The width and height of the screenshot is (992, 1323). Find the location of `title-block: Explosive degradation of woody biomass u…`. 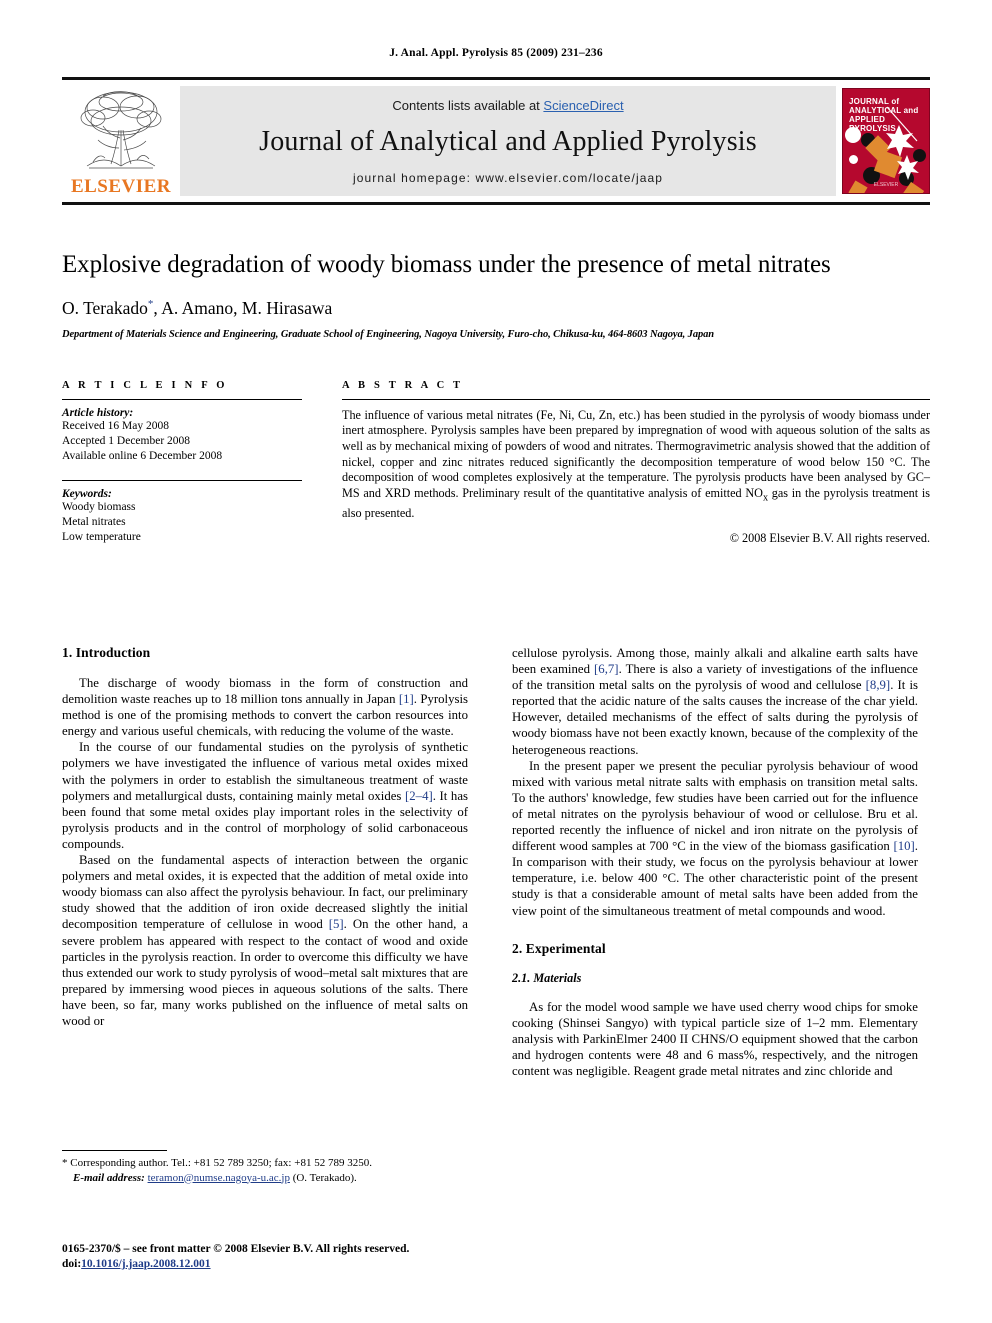

title-block: Explosive degradation of woody biomass u… is located at coordinates (496, 295).